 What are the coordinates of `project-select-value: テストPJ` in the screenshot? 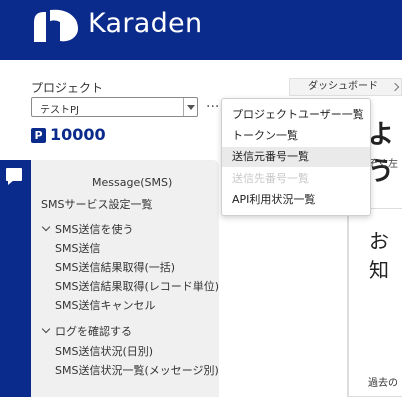 It's located at (59, 110).